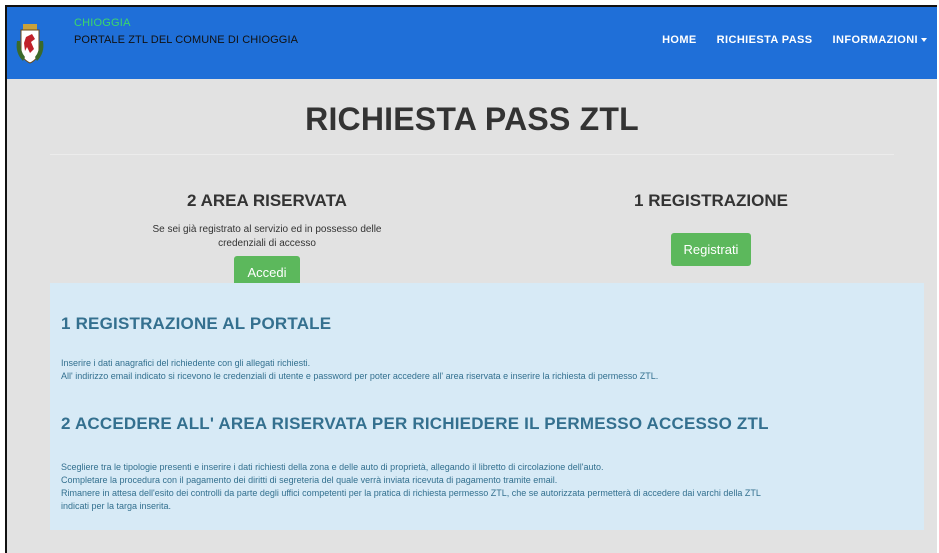  I want to click on nav-home: HOME, so click(679, 40).